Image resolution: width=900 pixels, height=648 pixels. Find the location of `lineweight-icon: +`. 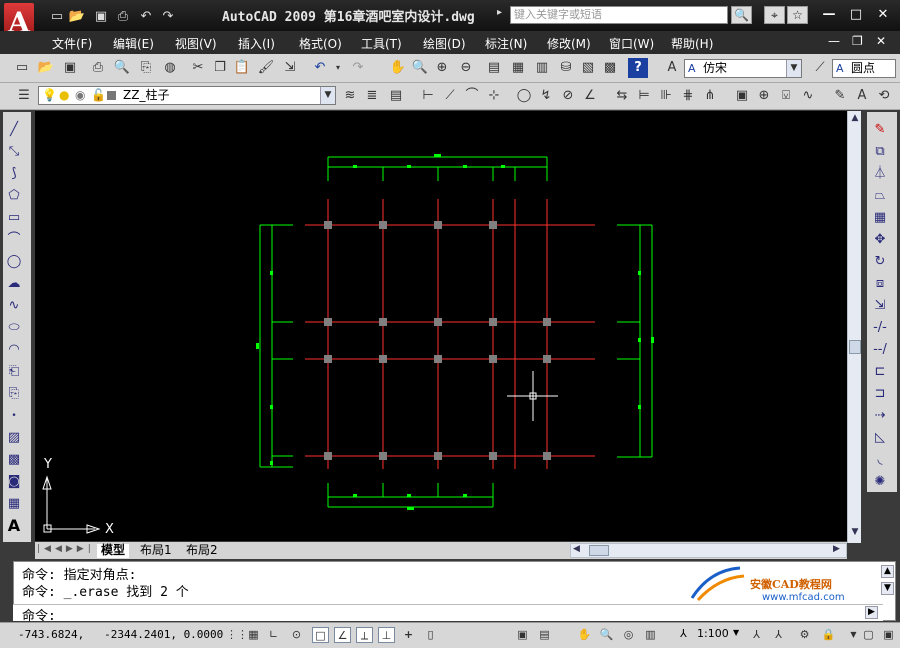

lineweight-icon: + is located at coordinates (408, 635).